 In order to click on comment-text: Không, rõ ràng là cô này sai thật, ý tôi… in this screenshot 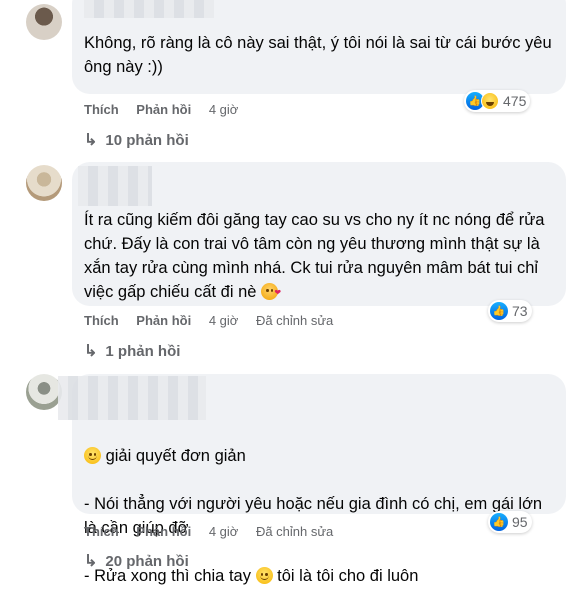, I will do `click(318, 55)`.